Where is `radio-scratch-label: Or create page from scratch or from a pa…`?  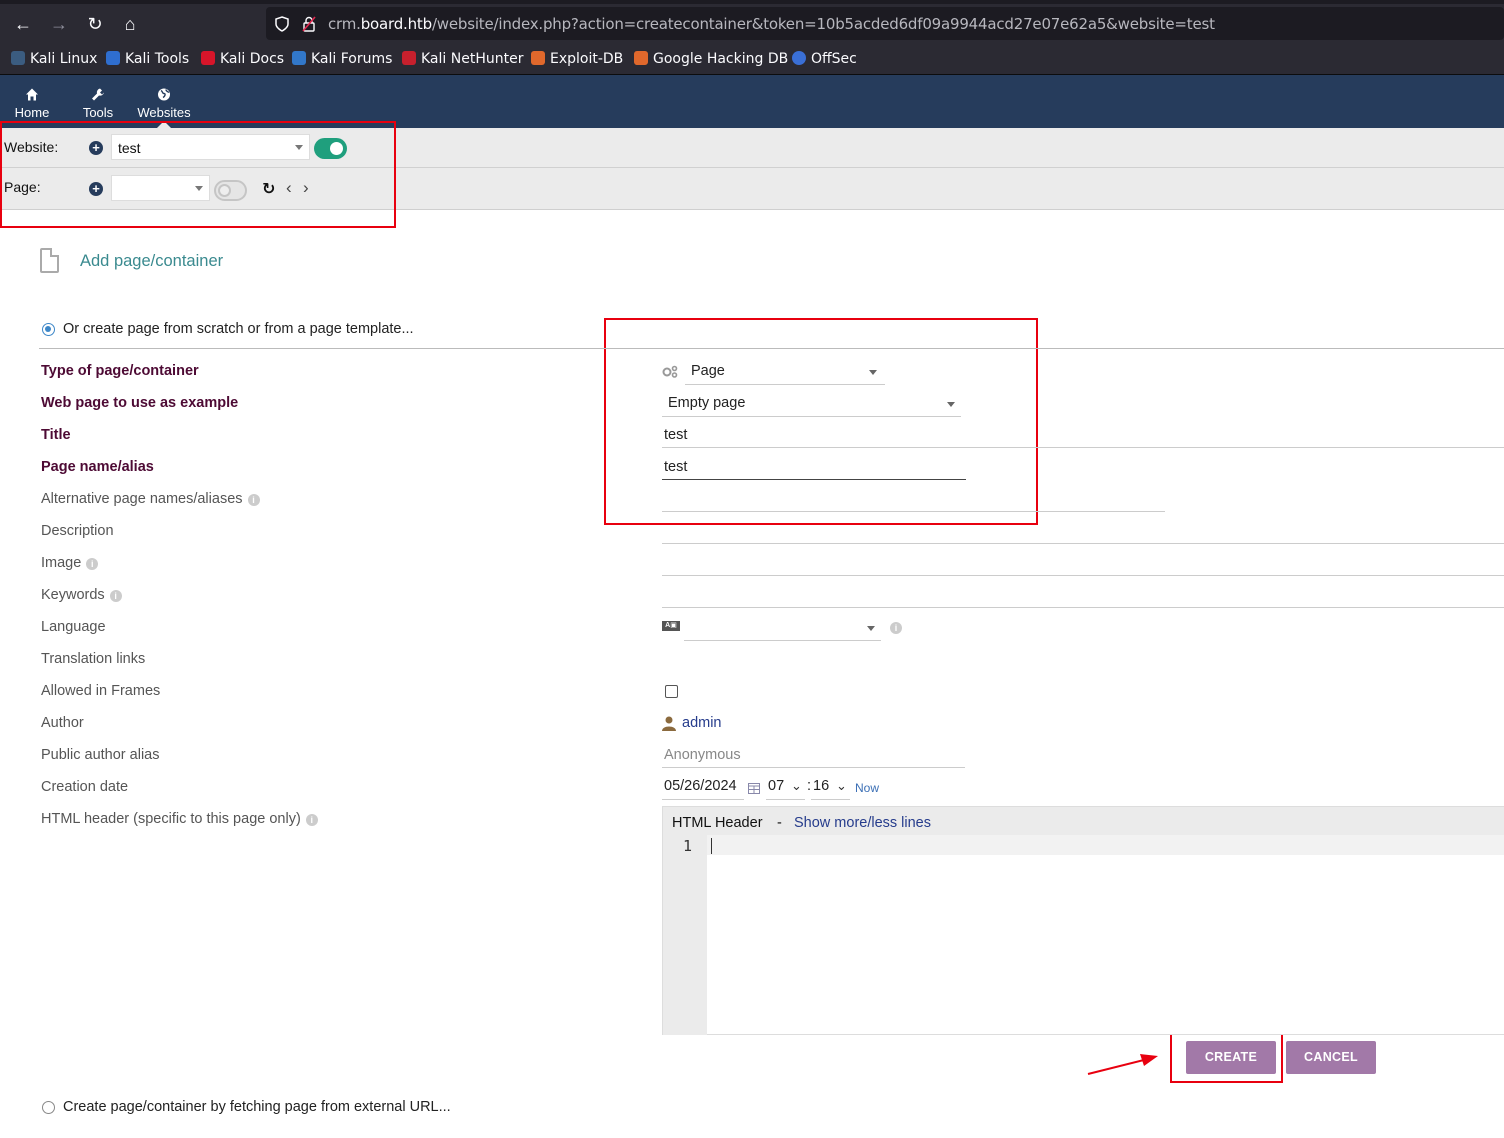 radio-scratch-label: Or create page from scratch or from a pa… is located at coordinates (238, 329).